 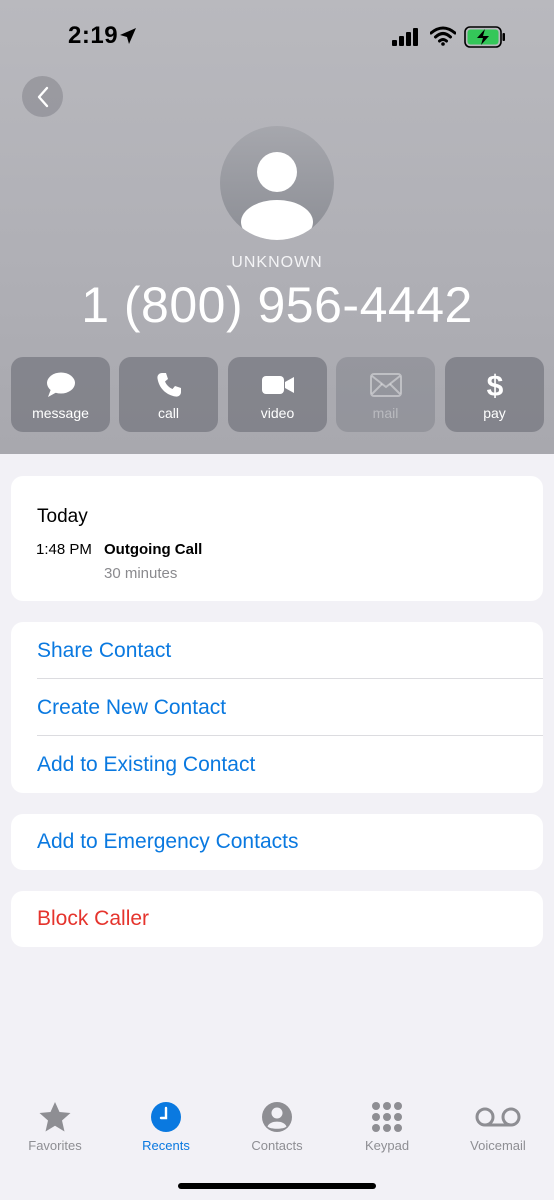 What do you see at coordinates (277, 1117) in the screenshot?
I see `person-circle-icon` at bounding box center [277, 1117].